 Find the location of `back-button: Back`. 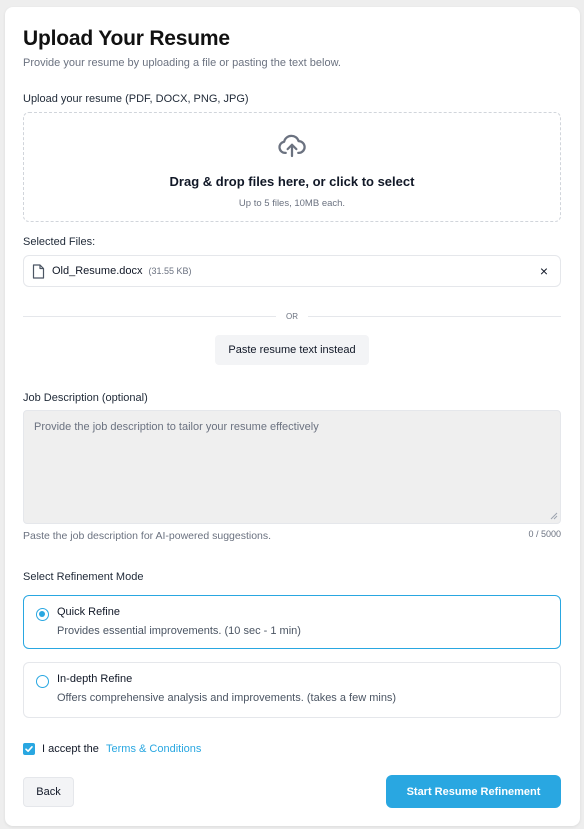

back-button: Back is located at coordinates (48, 792).